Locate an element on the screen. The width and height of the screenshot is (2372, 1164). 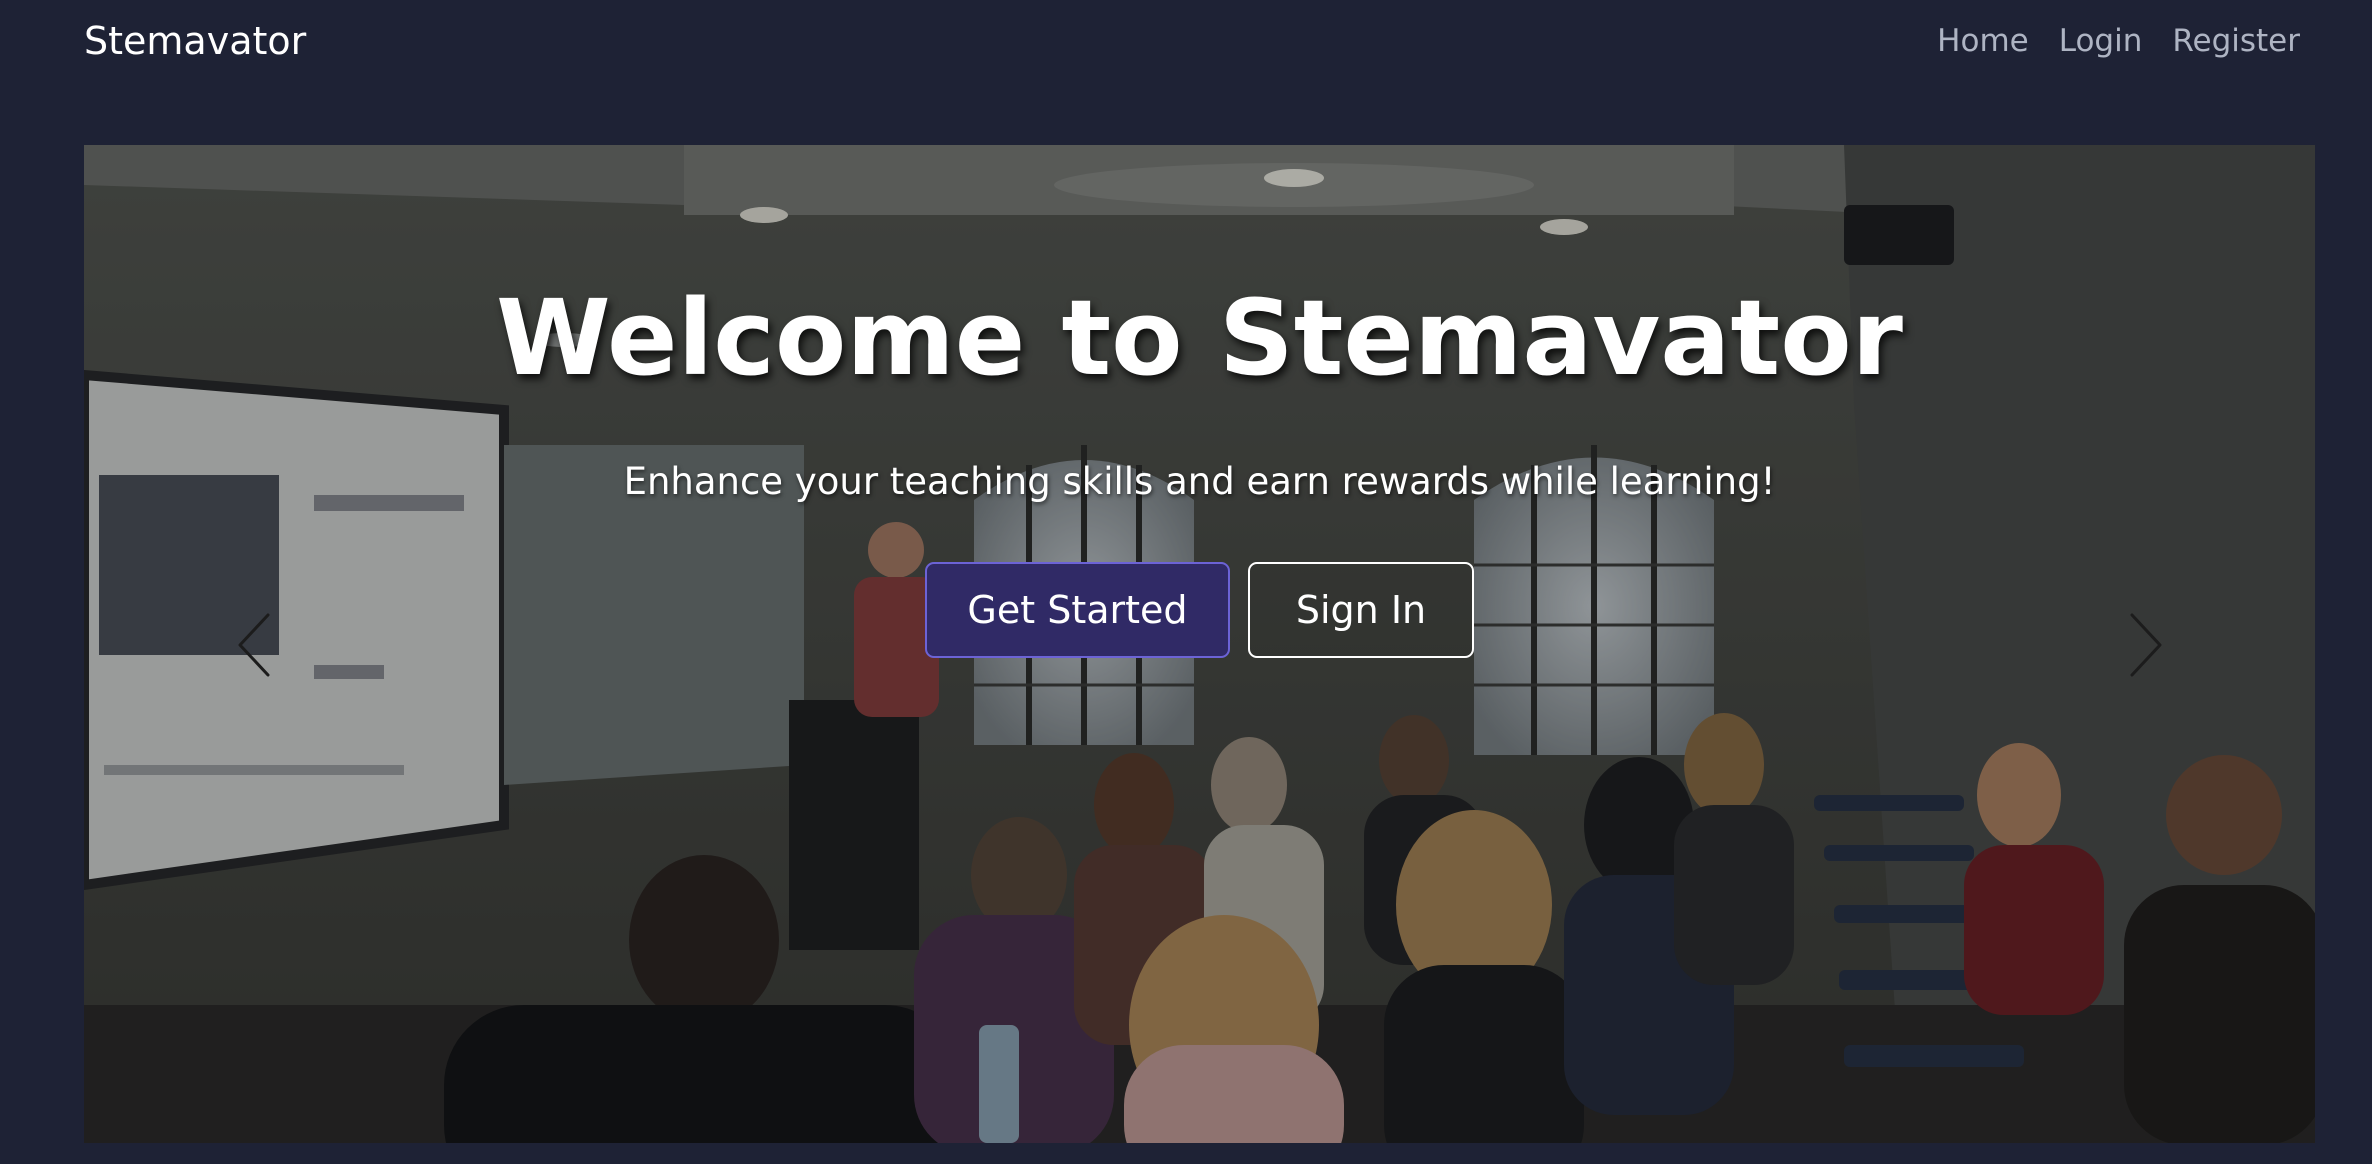
carousel-next-button is located at coordinates (2146, 645).